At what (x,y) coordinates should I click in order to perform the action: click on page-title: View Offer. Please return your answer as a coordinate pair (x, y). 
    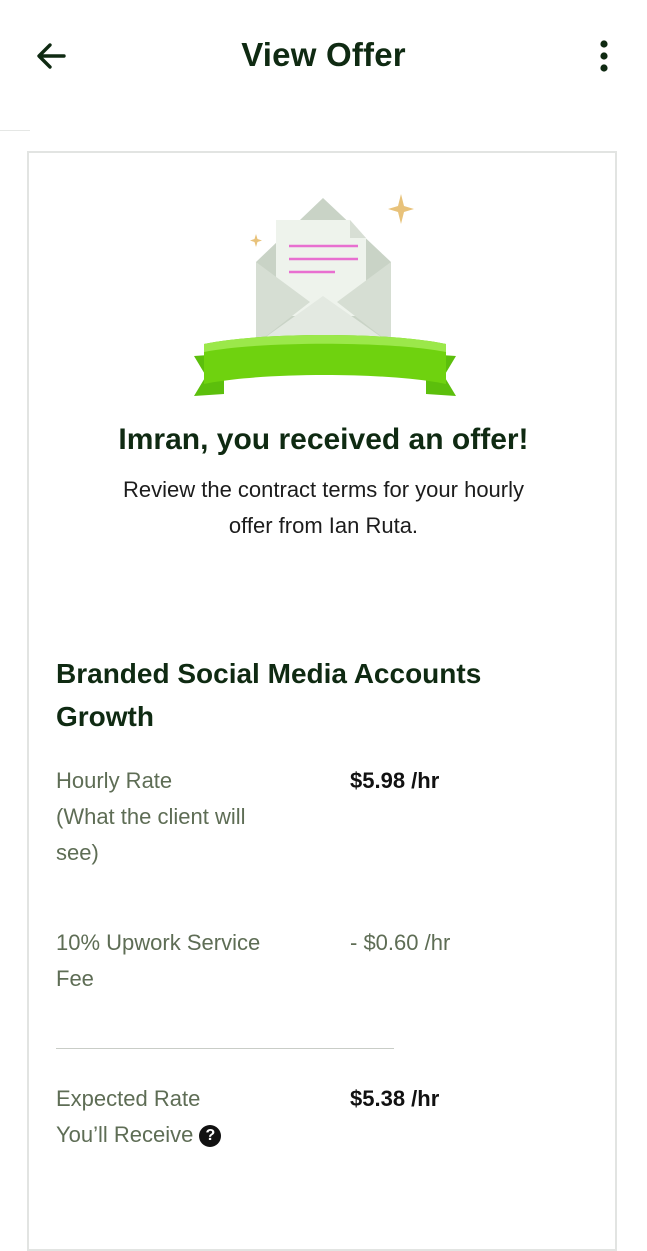
    Looking at the image, I should click on (323, 54).